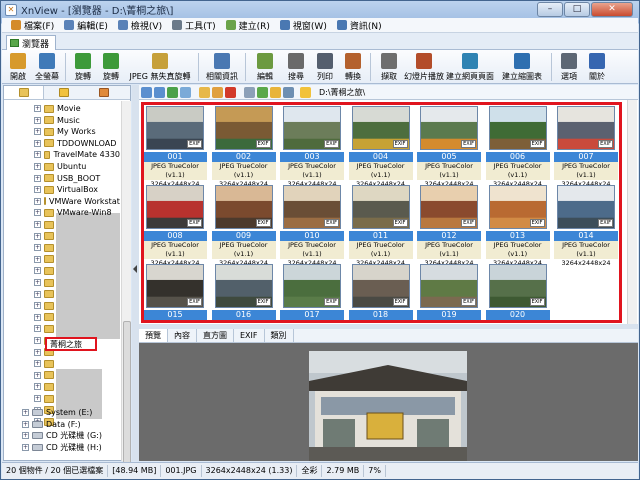 The width and height of the screenshot is (640, 480). Describe the element at coordinates (296, 67) in the screenshot. I see `toolbar-button-search: 搜尋` at that location.